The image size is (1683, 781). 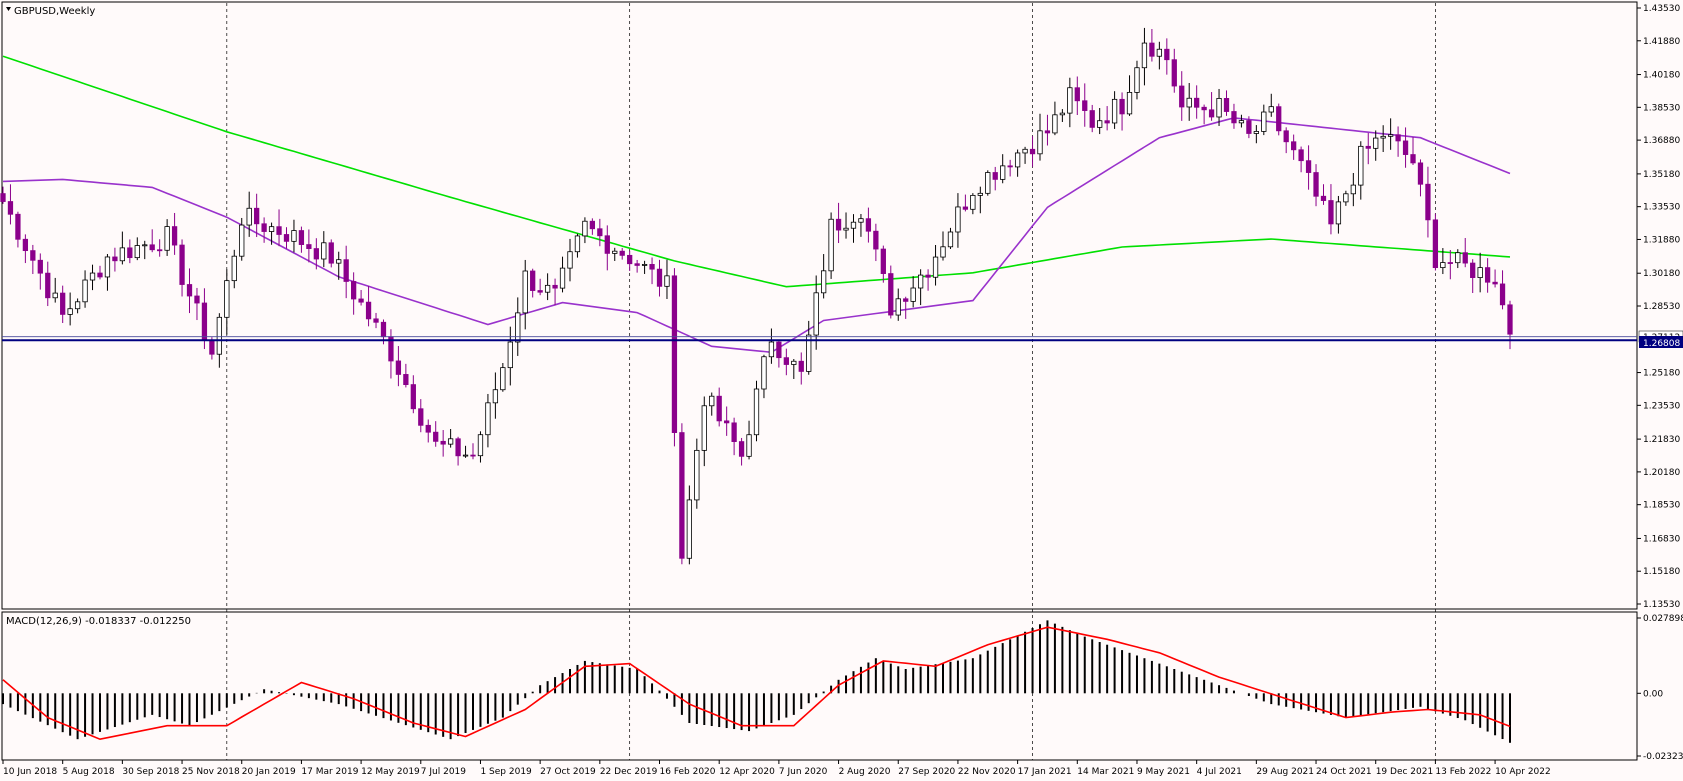 What do you see at coordinates (688, 772) in the screenshot?
I see `time-tick-label: 16 Feb 2020` at bounding box center [688, 772].